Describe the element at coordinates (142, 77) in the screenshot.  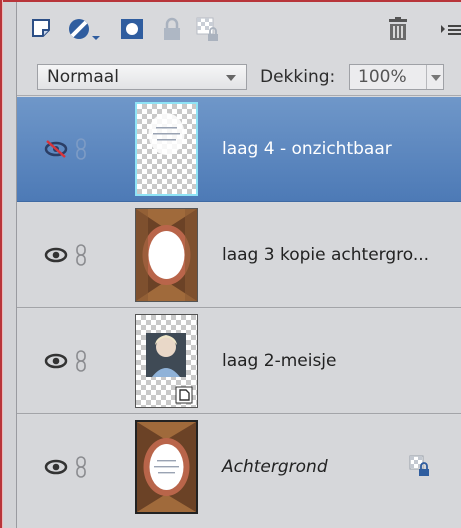
I see `blend-mode-select: Normaal` at that location.